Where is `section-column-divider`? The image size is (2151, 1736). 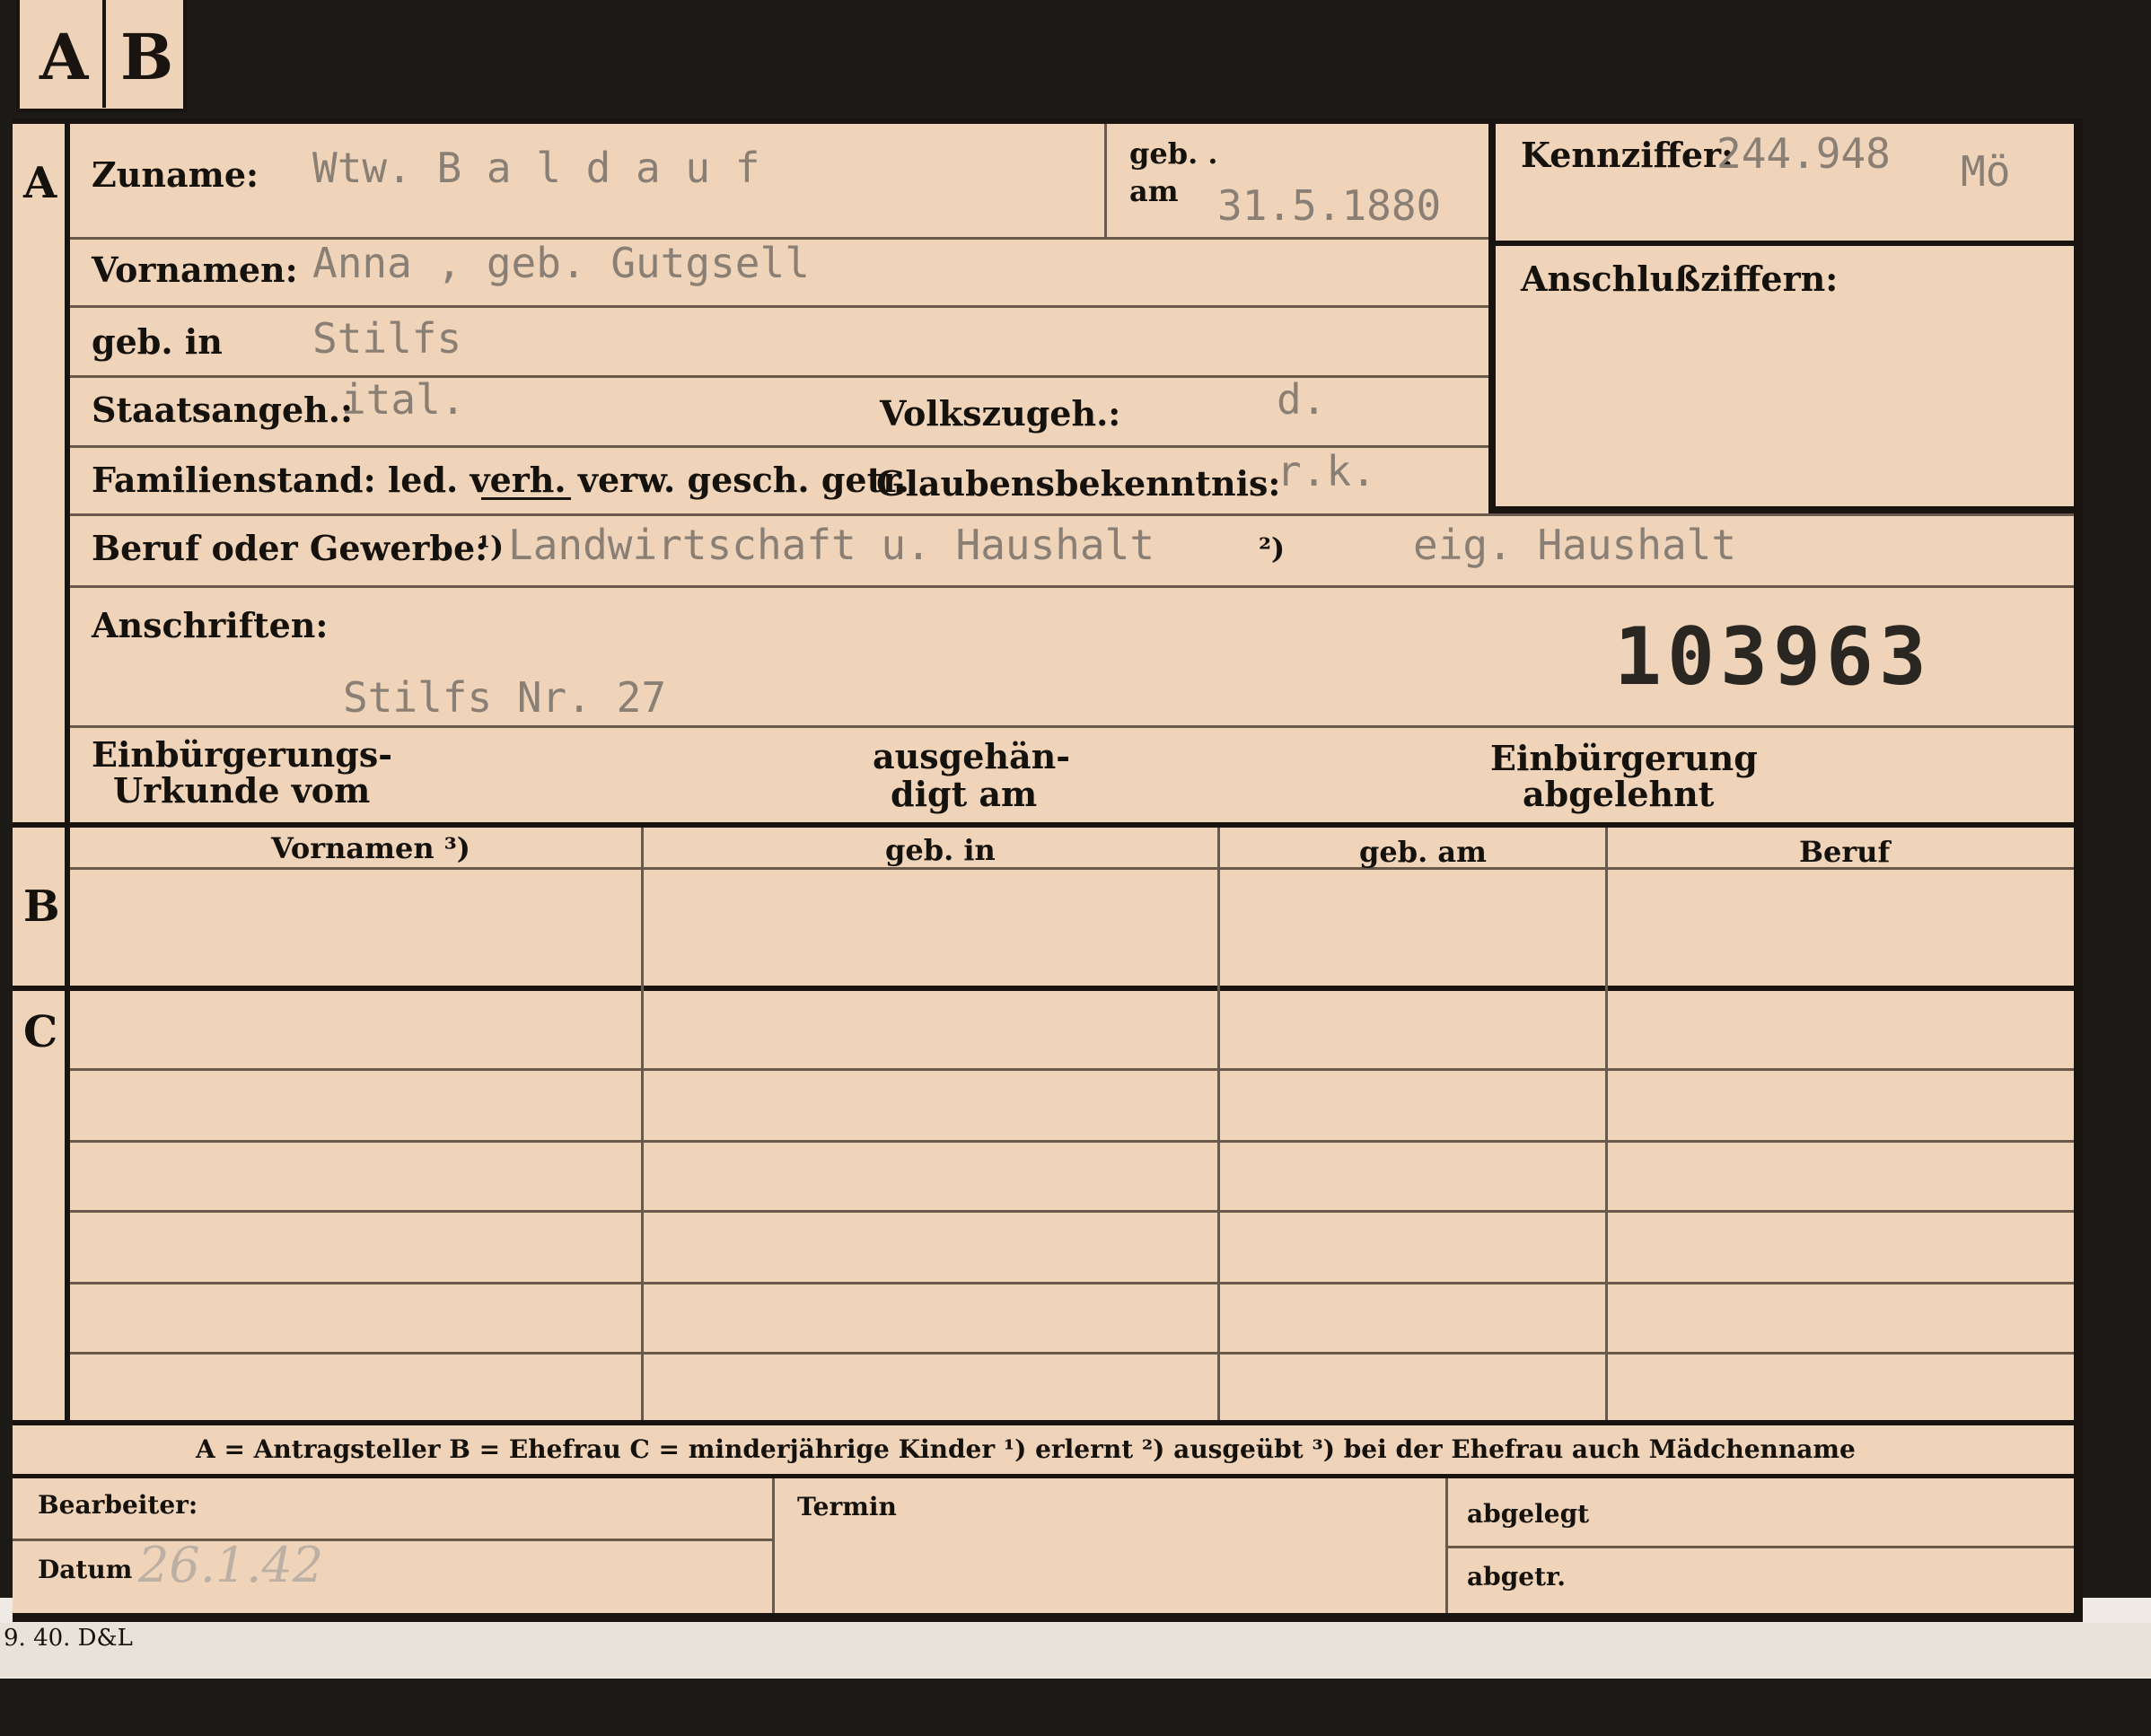 section-column-divider is located at coordinates (67, 769).